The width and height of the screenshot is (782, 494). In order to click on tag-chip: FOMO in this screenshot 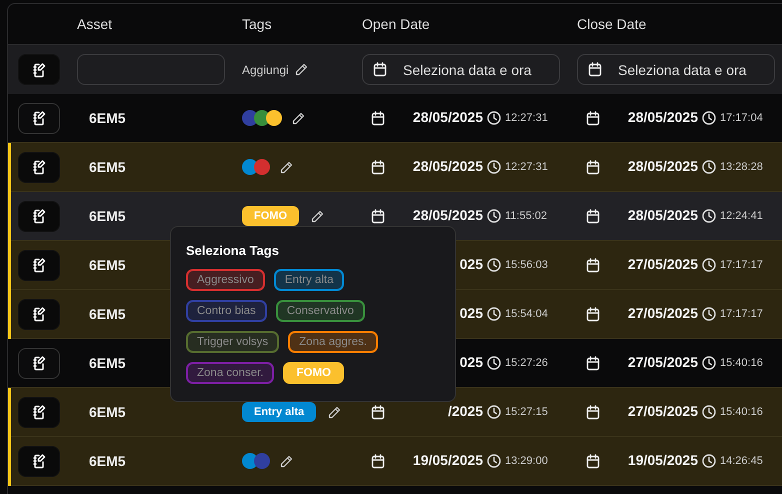, I will do `click(270, 216)`.